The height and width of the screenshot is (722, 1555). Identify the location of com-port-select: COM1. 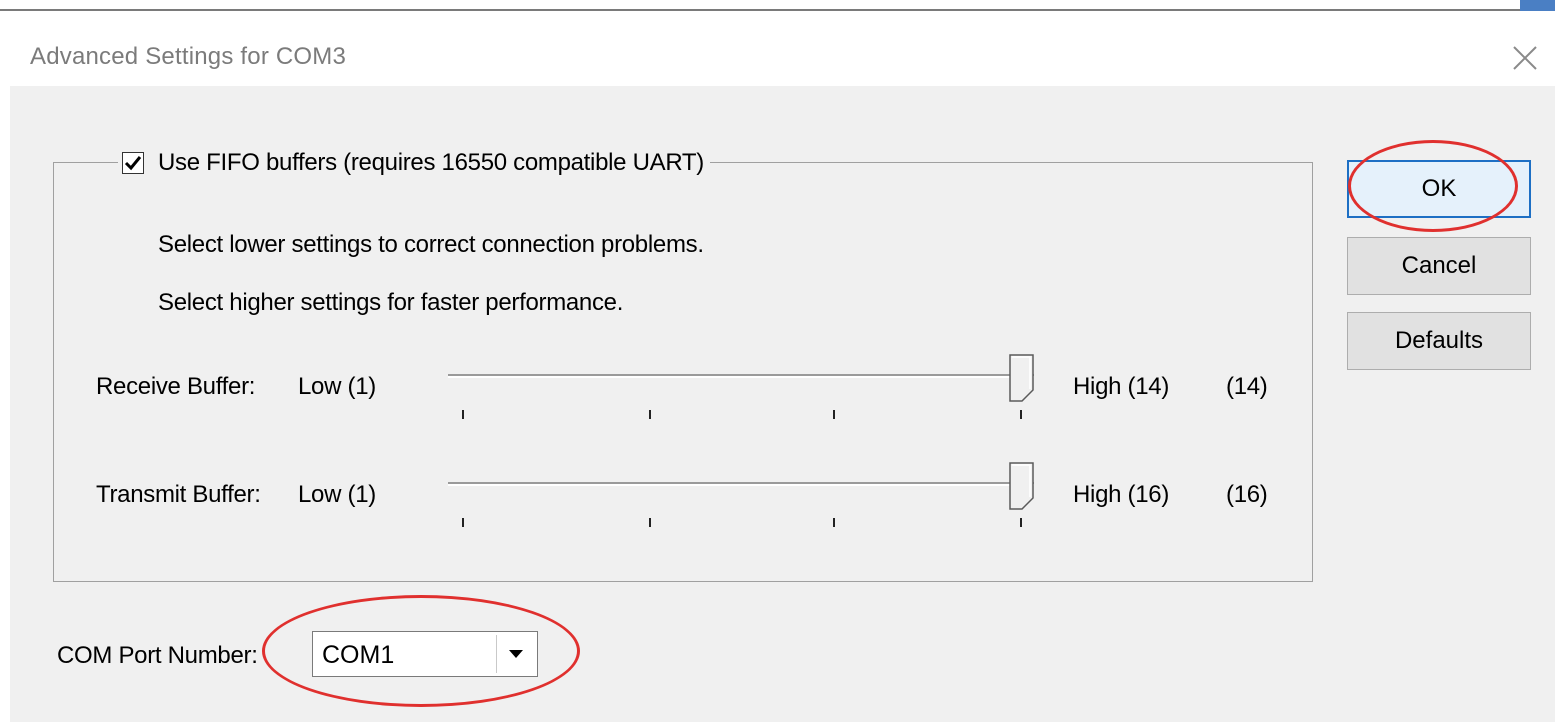
(425, 654).